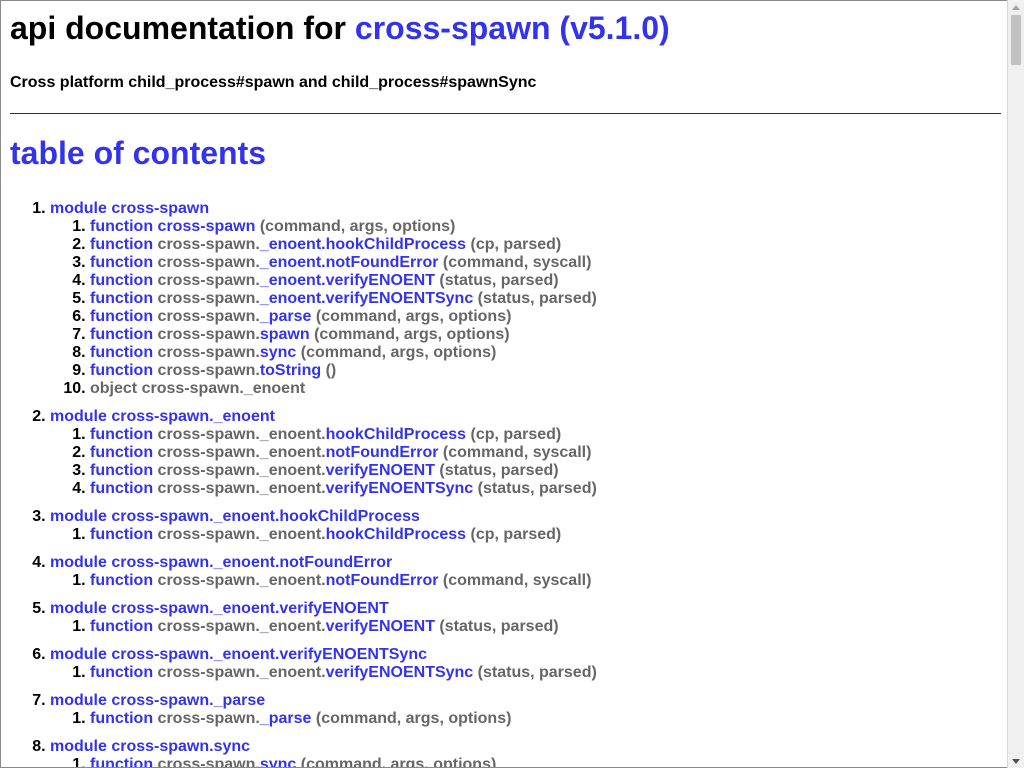 This screenshot has height=768, width=1024. Describe the element at coordinates (366, 298) in the screenshot. I see `function-name-link: _enoent.verifyENOENTSync` at that location.